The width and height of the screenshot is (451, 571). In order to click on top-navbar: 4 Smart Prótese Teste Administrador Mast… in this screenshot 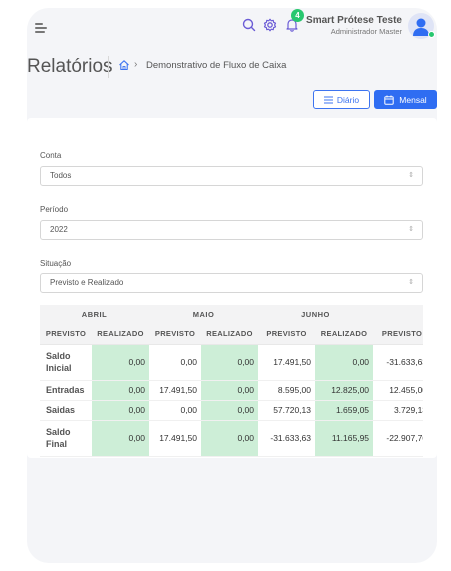, I will do `click(232, 28)`.